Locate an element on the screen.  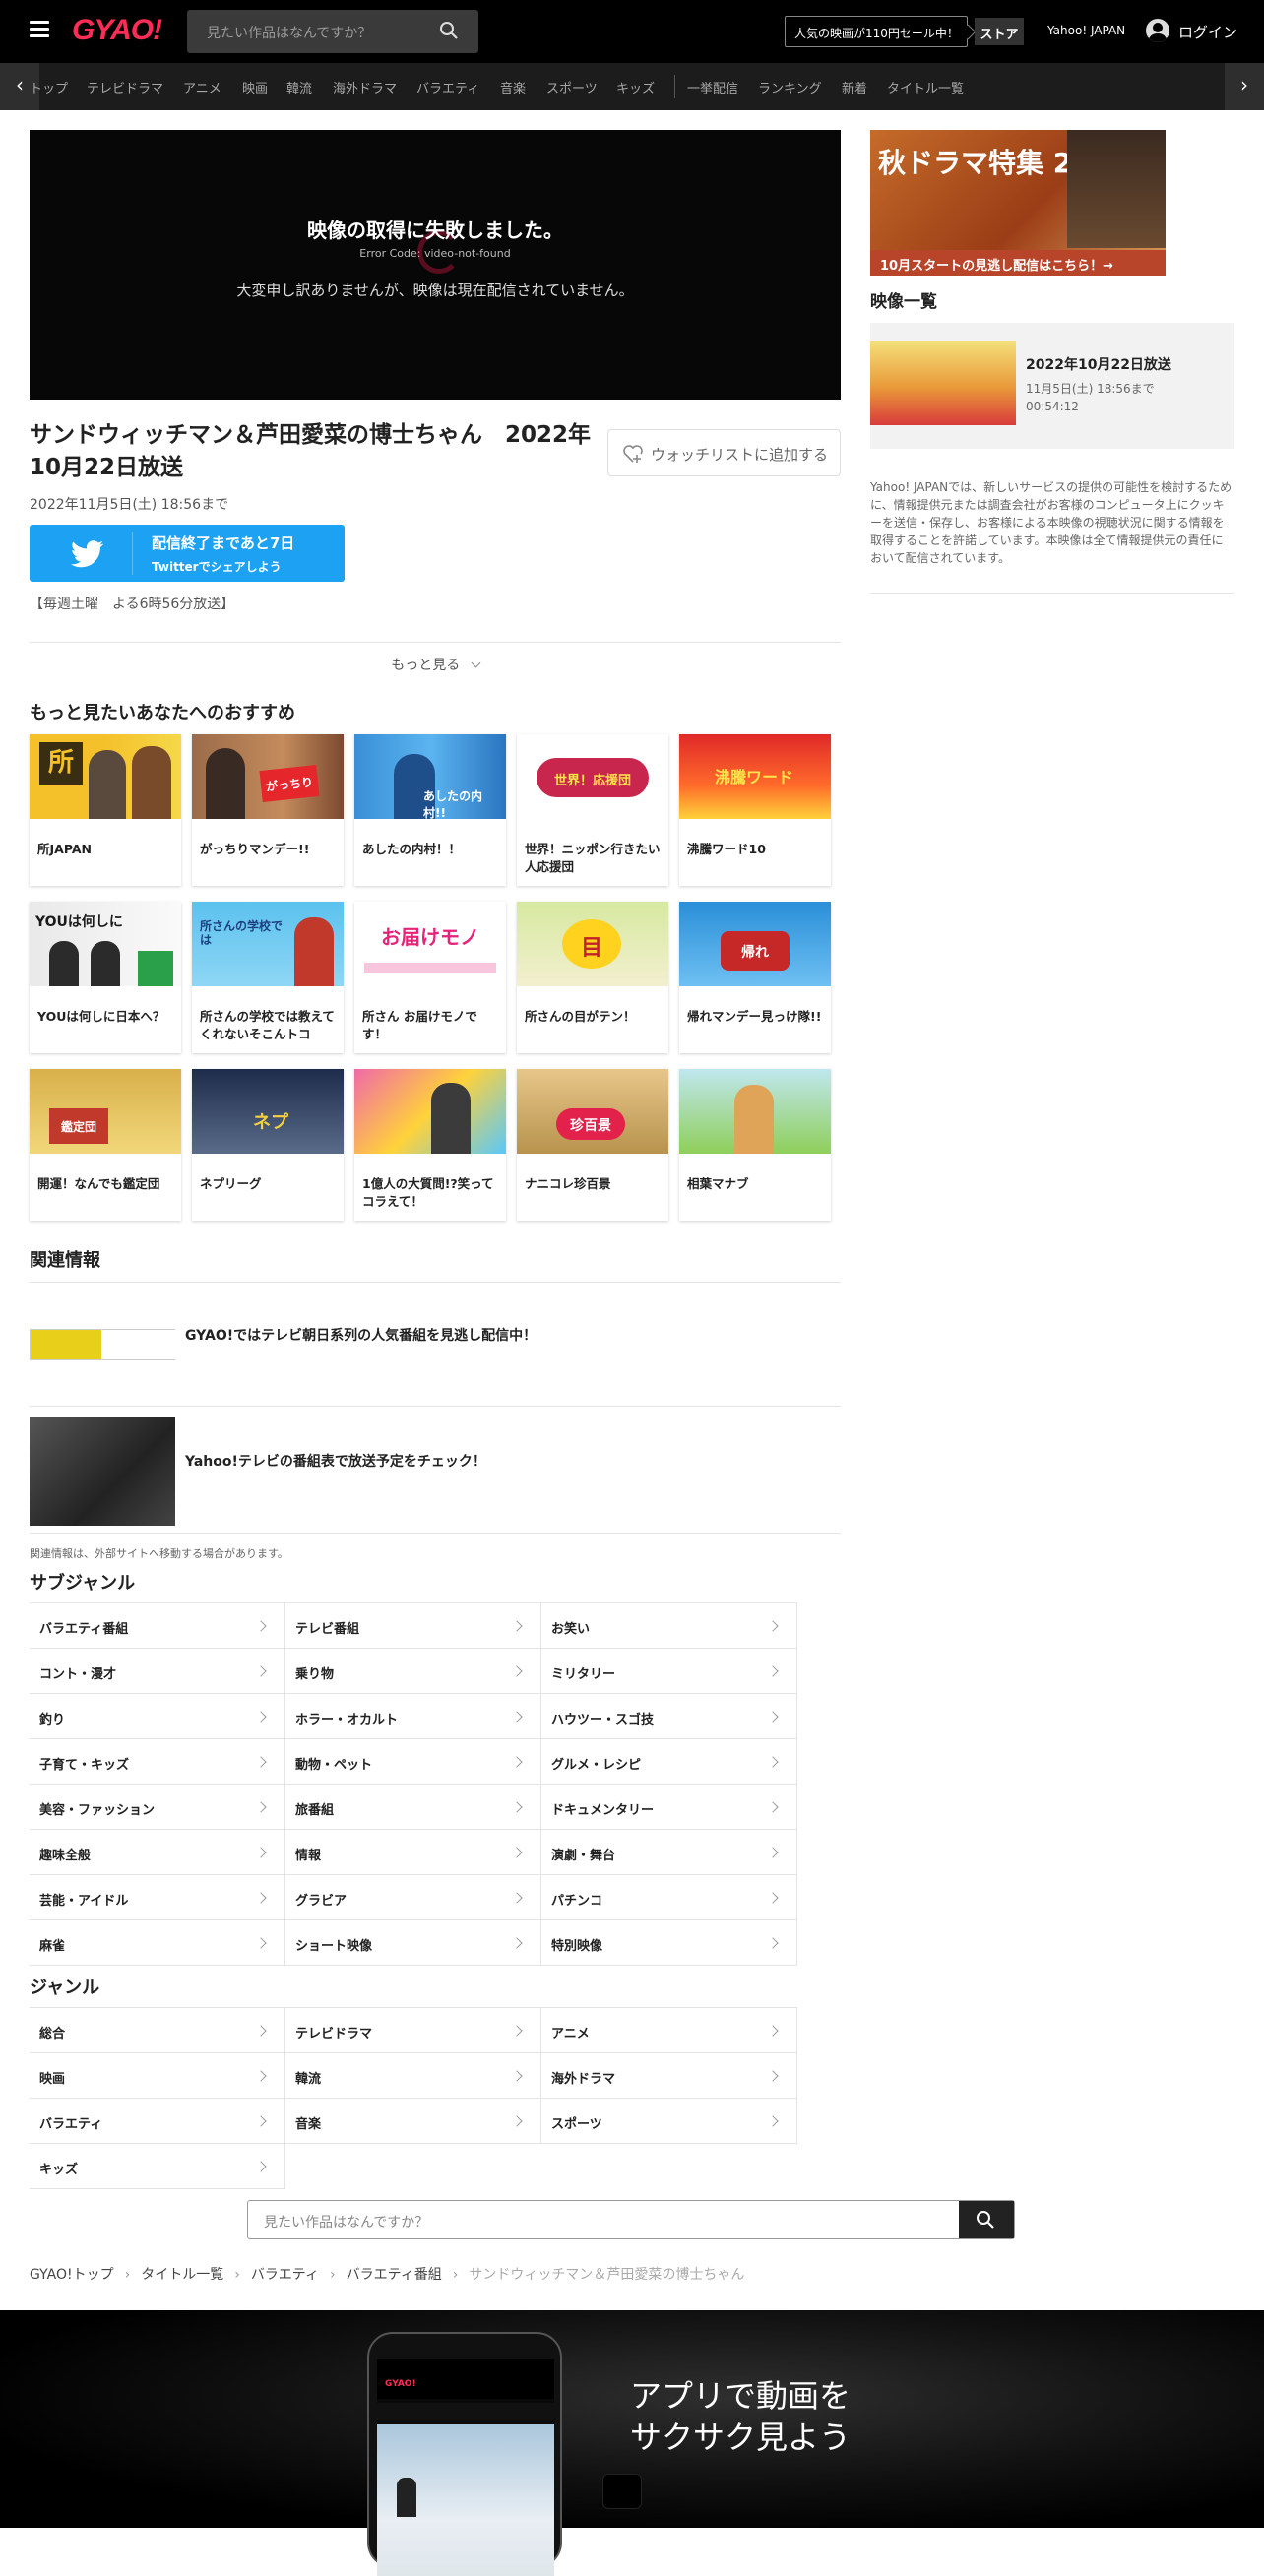
search-input: 見たい作品はなんですか？ is located at coordinates (333, 32).